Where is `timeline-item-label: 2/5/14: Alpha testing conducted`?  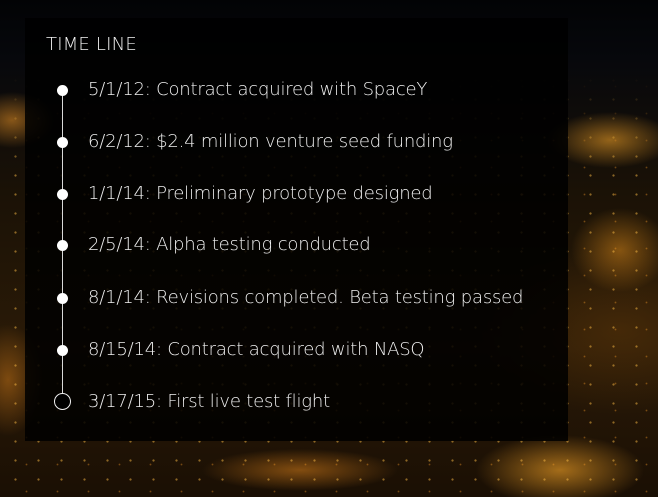
timeline-item-label: 2/5/14: Alpha testing conducted is located at coordinates (229, 244).